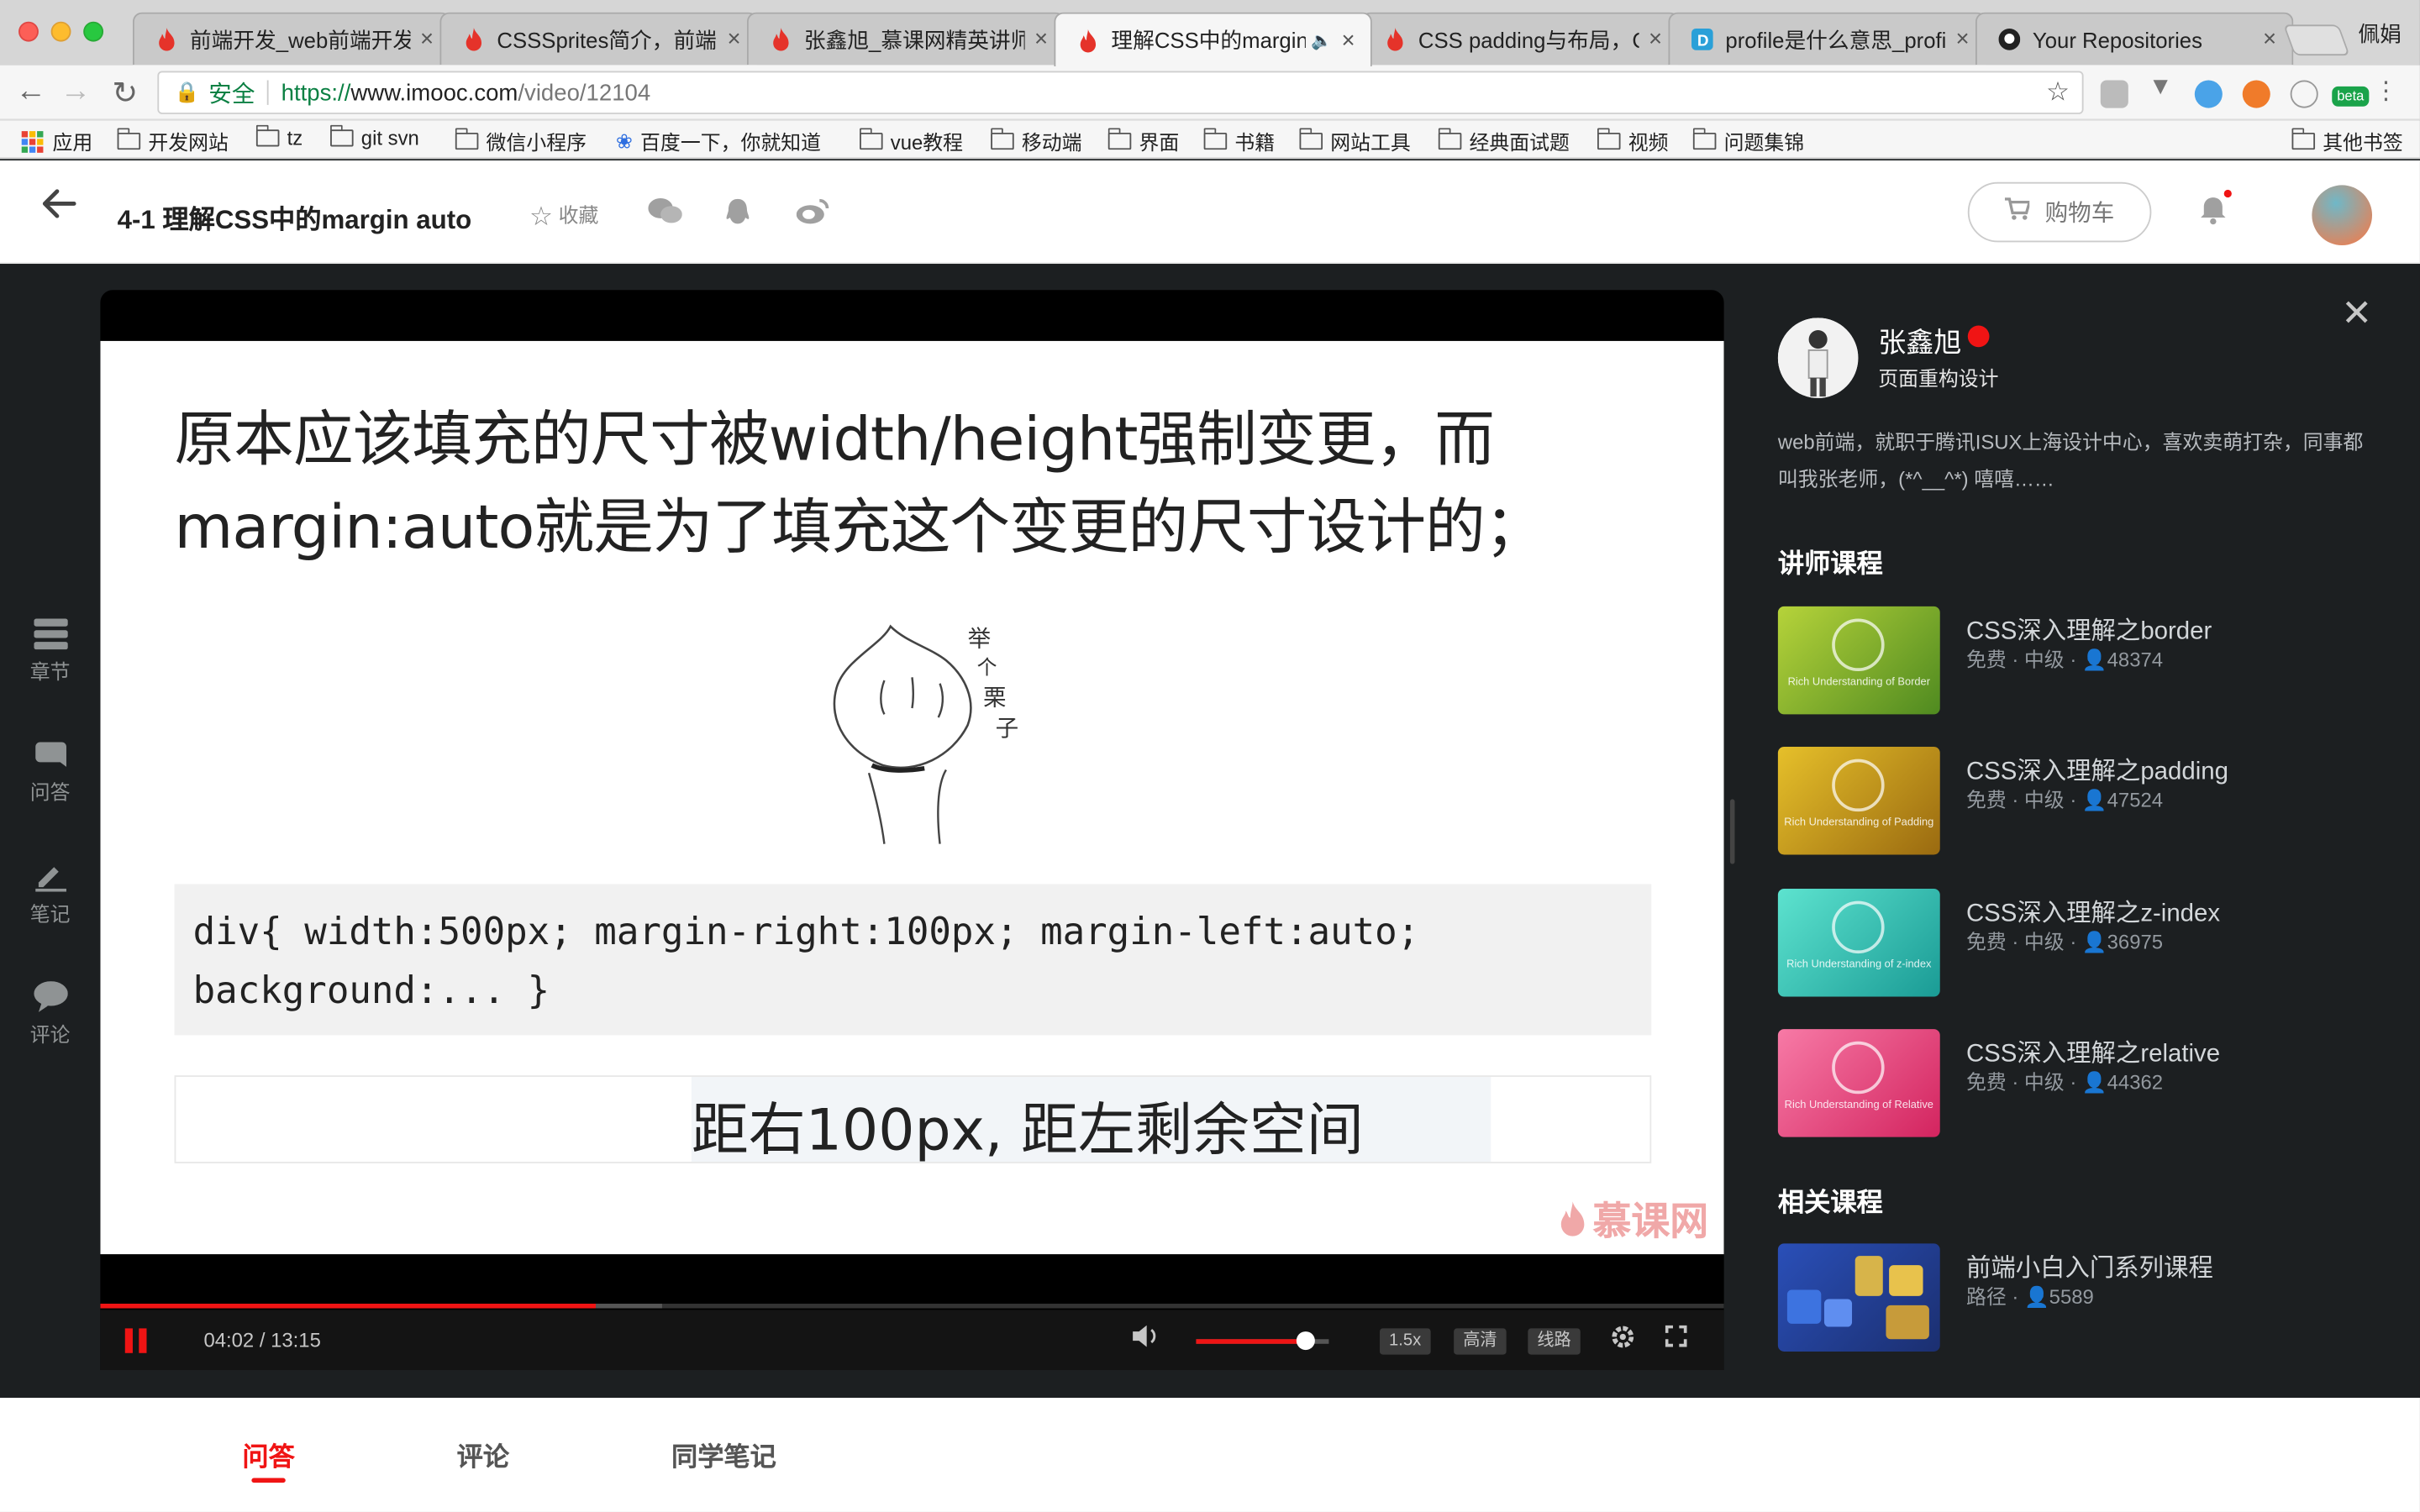  Describe the element at coordinates (1732, 831) in the screenshot. I see `panel-resize-handle` at that location.